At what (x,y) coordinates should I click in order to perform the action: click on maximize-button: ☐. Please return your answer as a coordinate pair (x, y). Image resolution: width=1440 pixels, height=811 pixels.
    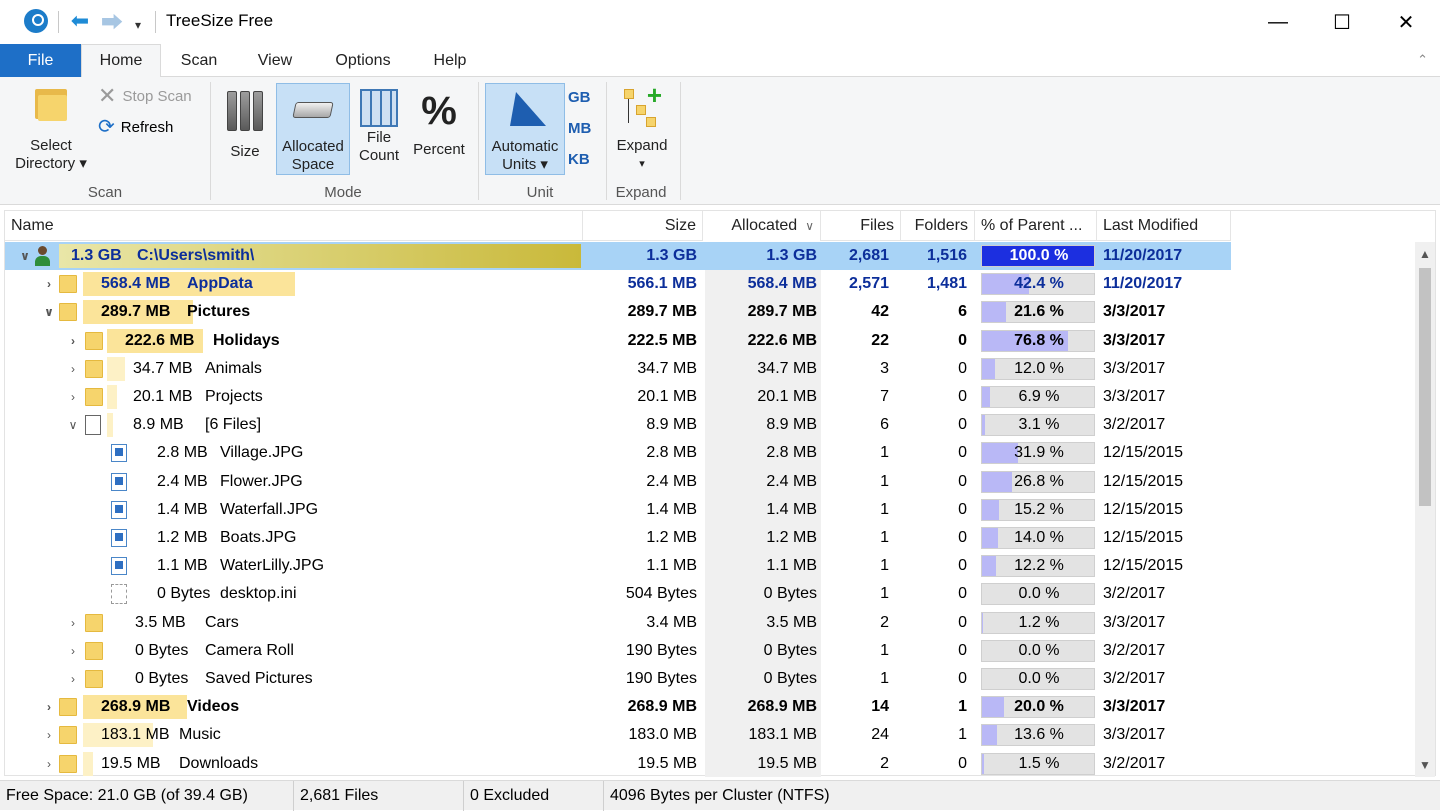
    Looking at the image, I should click on (1342, 22).